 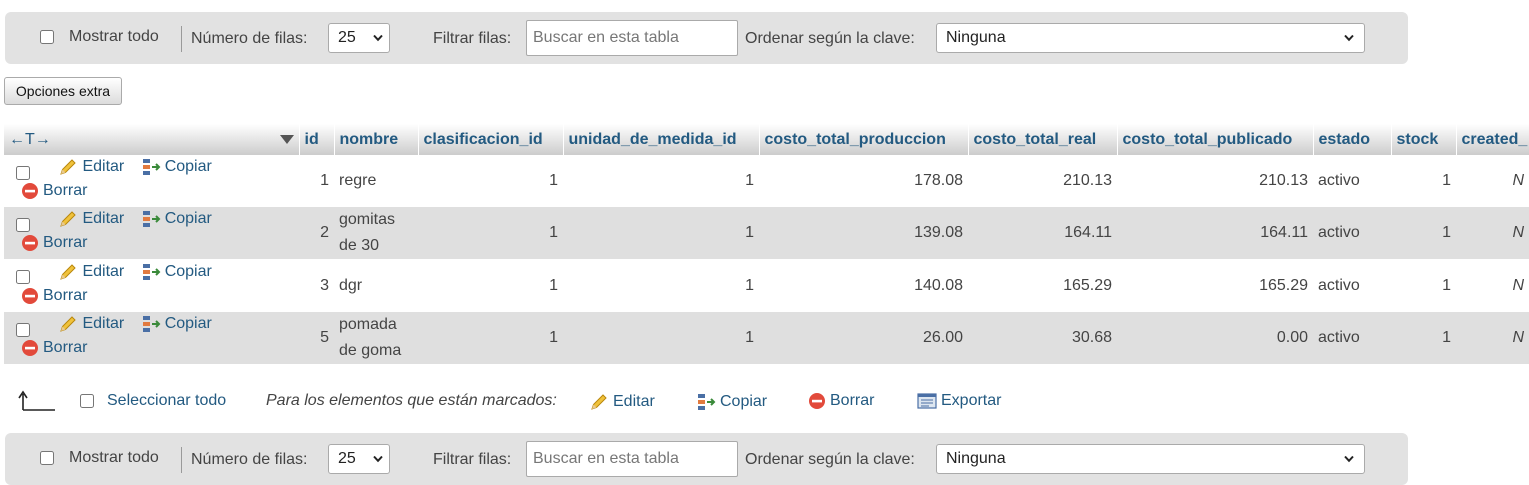 I want to click on cell-nombre: gomitas de 30, so click(x=376, y=233).